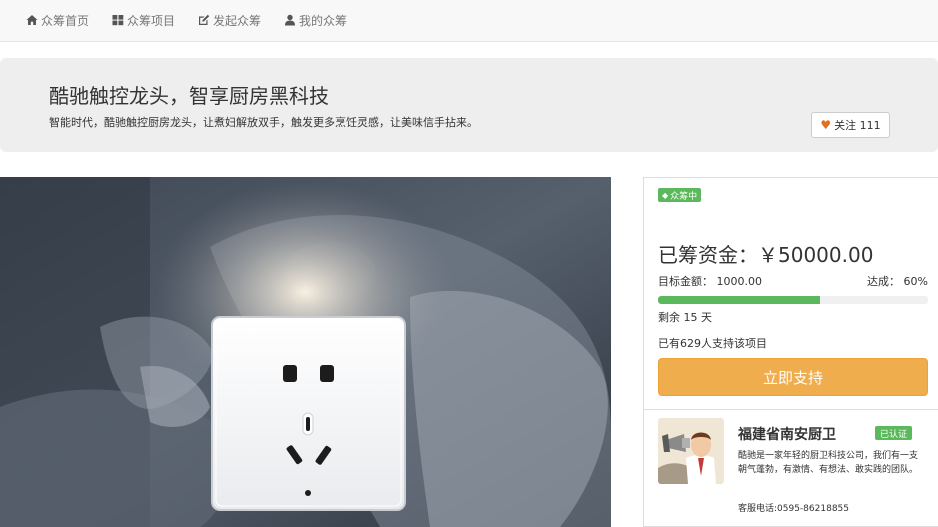 The width and height of the screenshot is (938, 527). I want to click on divider, so click(791, 409).